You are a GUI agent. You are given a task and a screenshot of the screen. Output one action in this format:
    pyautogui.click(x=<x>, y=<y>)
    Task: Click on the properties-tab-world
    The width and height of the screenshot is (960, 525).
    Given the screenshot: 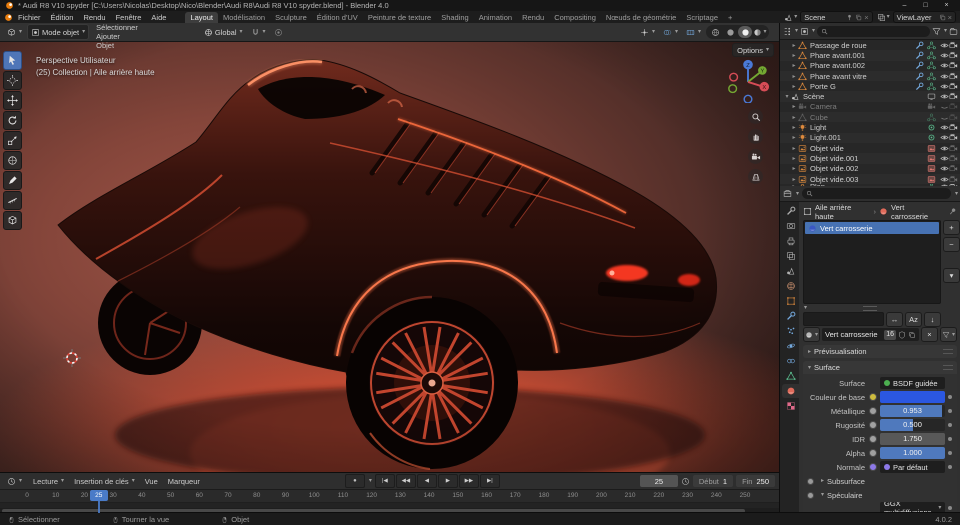 What is the action you would take?
    pyautogui.click(x=790, y=286)
    